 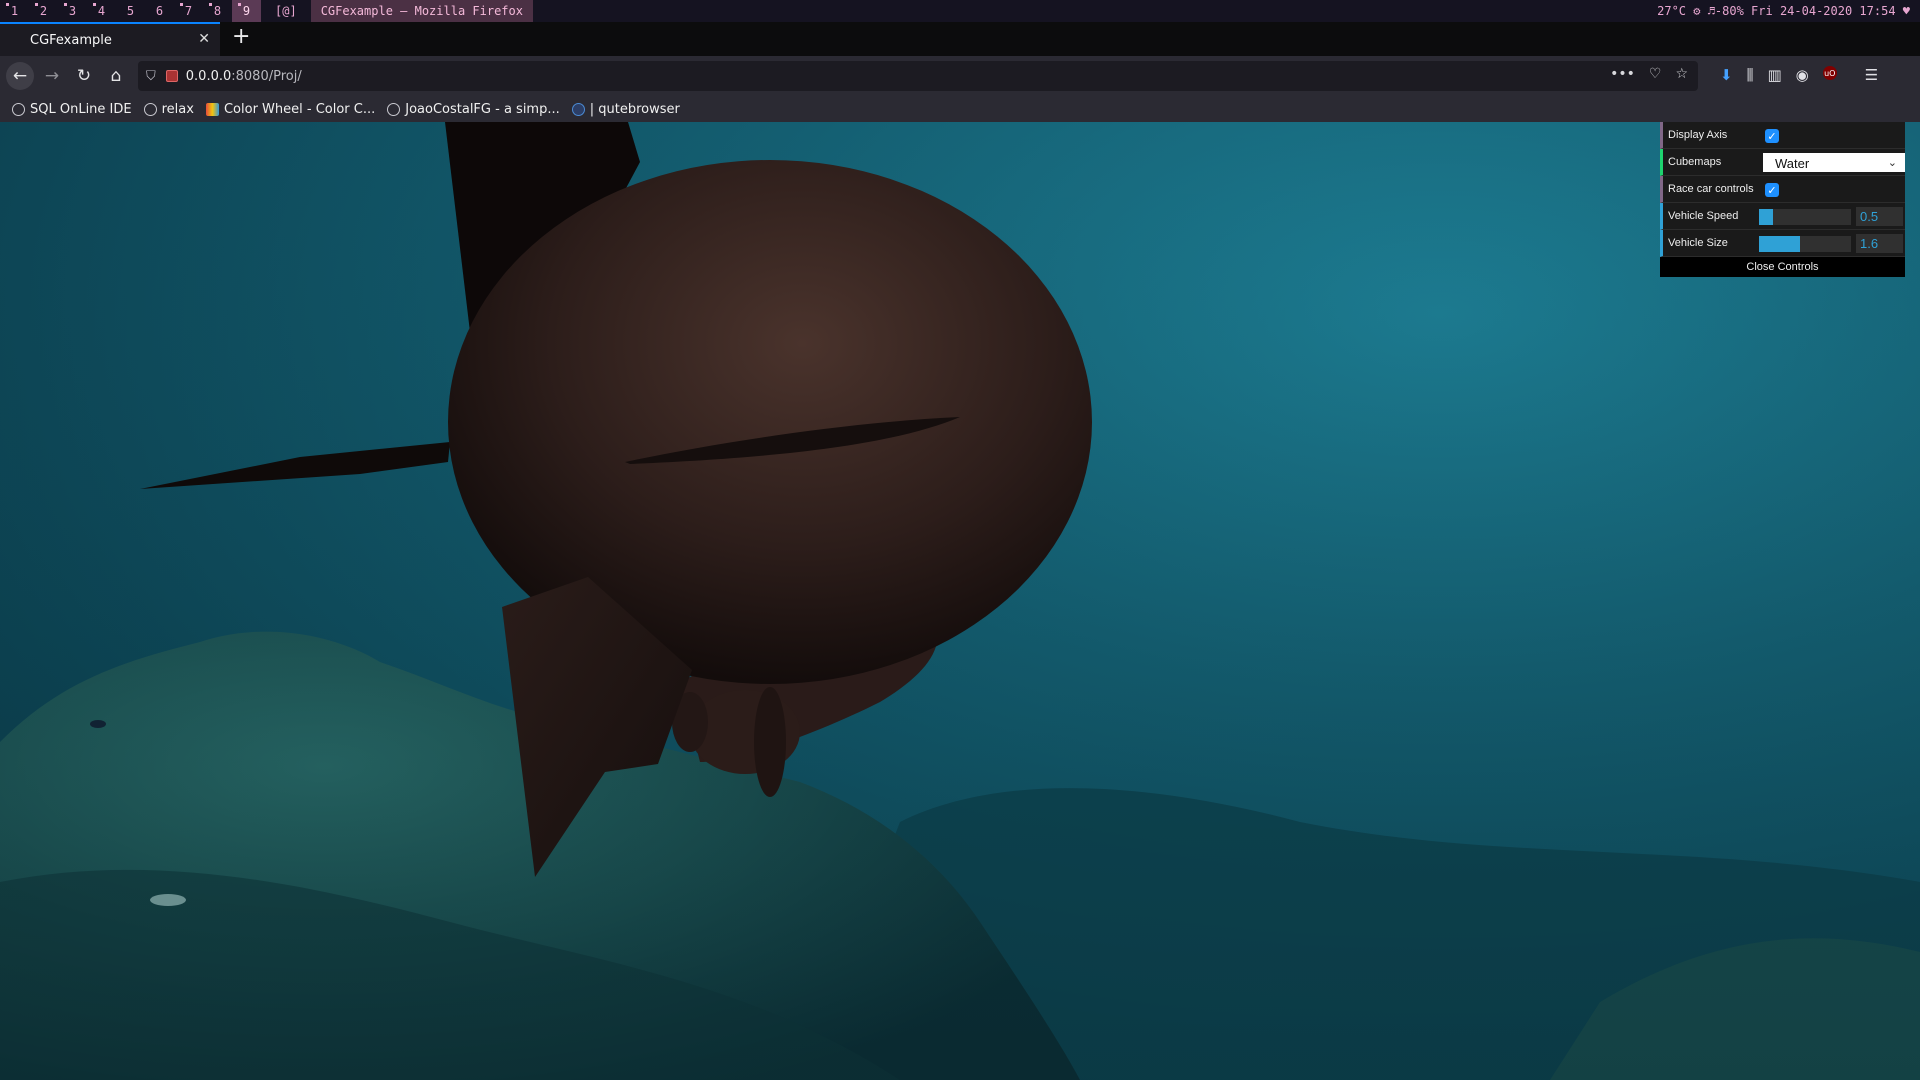 I want to click on workspace-6: 6, so click(x=159, y=11).